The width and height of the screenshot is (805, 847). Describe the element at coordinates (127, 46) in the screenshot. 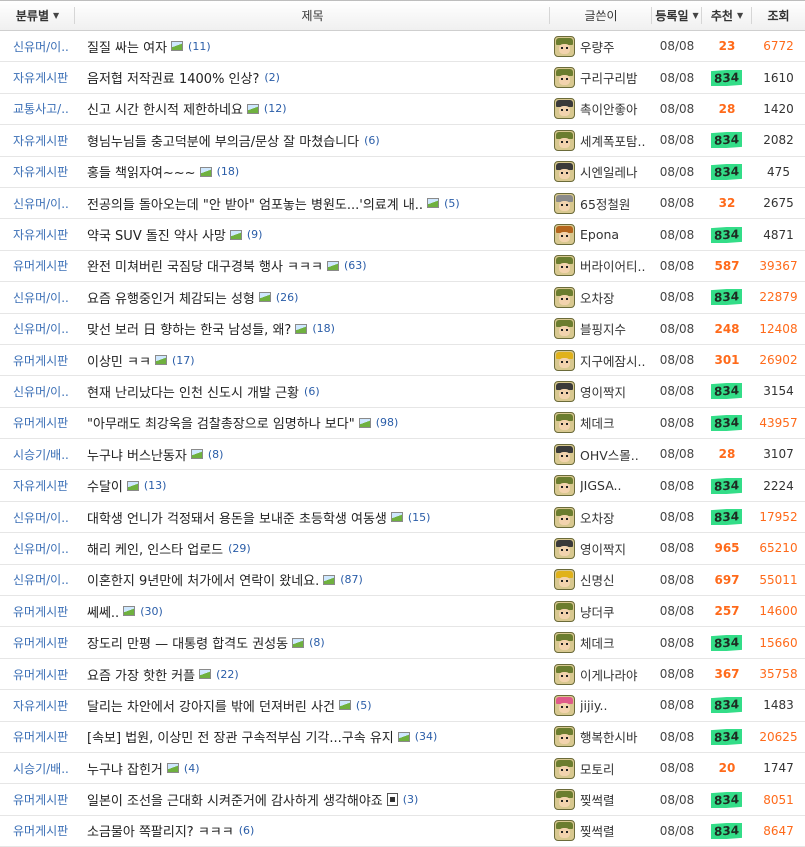

I see `post-title-link: 질질 싸는 여자` at that location.